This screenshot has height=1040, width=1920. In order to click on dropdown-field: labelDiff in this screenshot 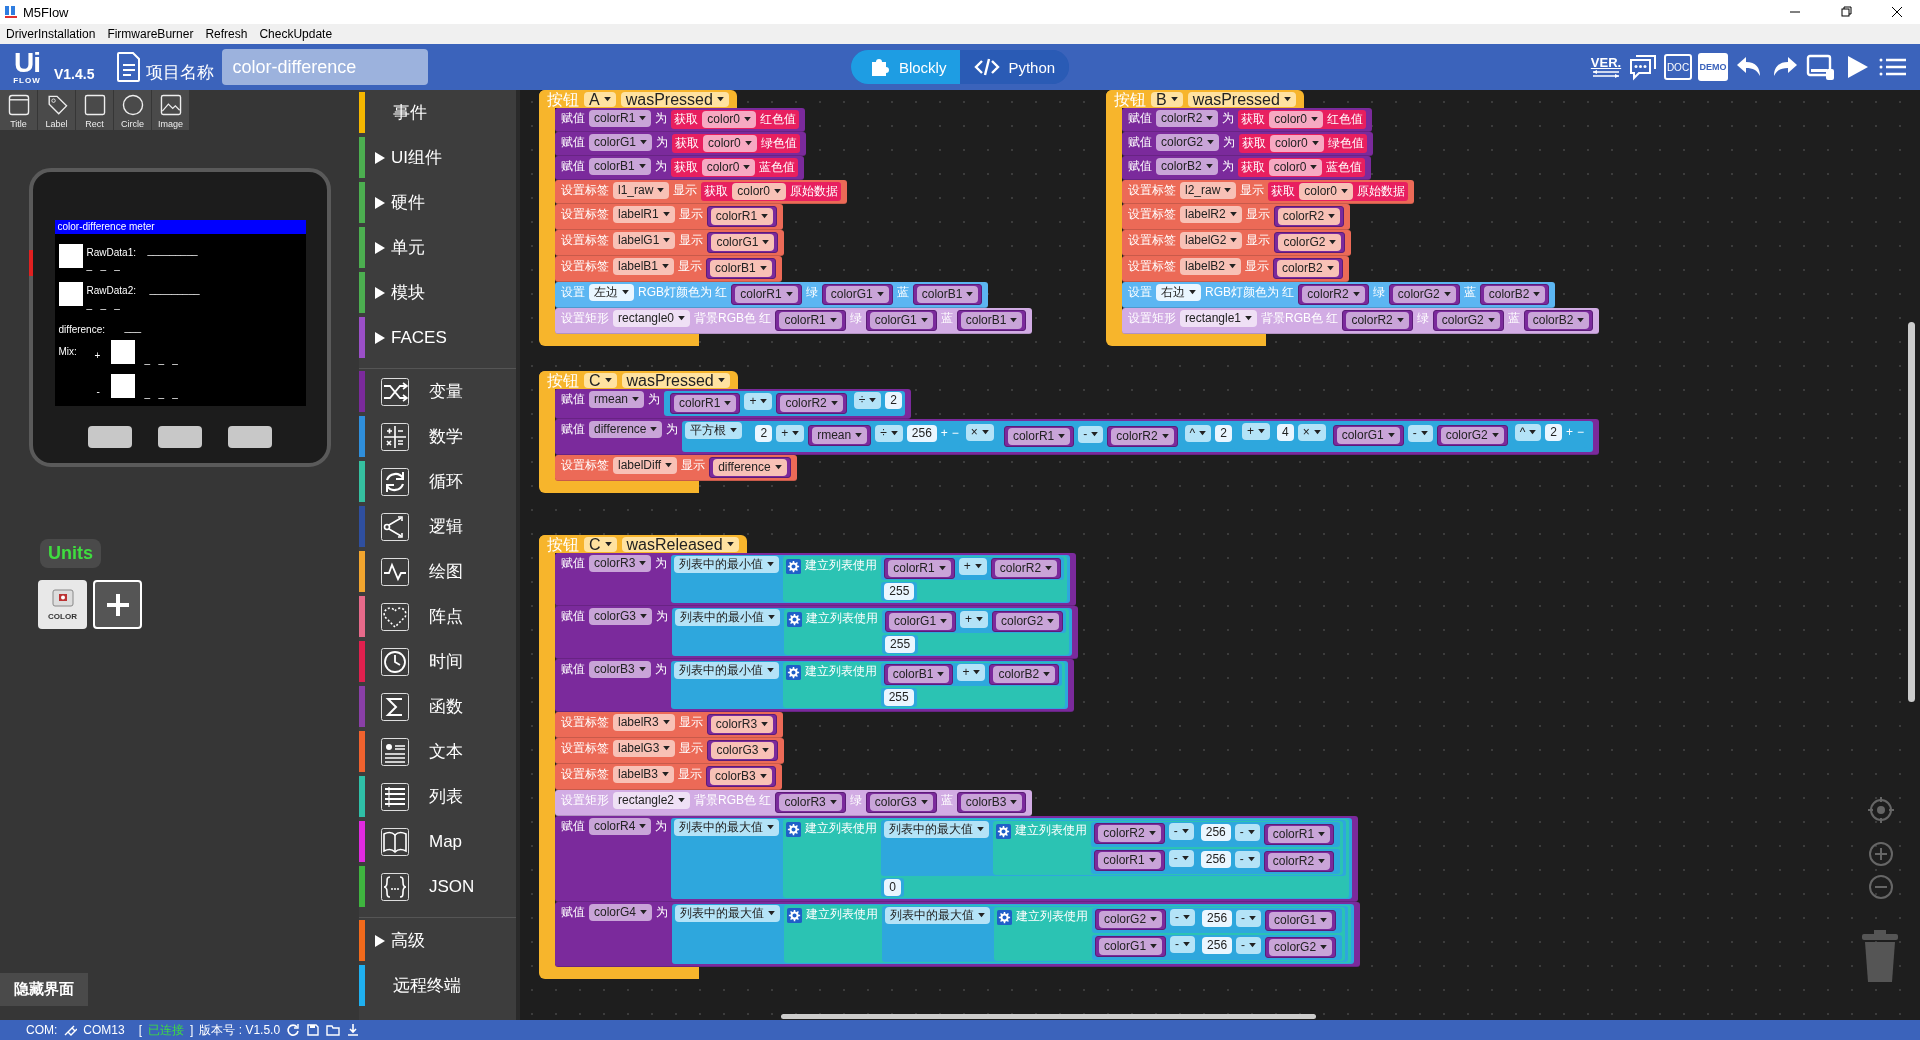, I will do `click(645, 465)`.